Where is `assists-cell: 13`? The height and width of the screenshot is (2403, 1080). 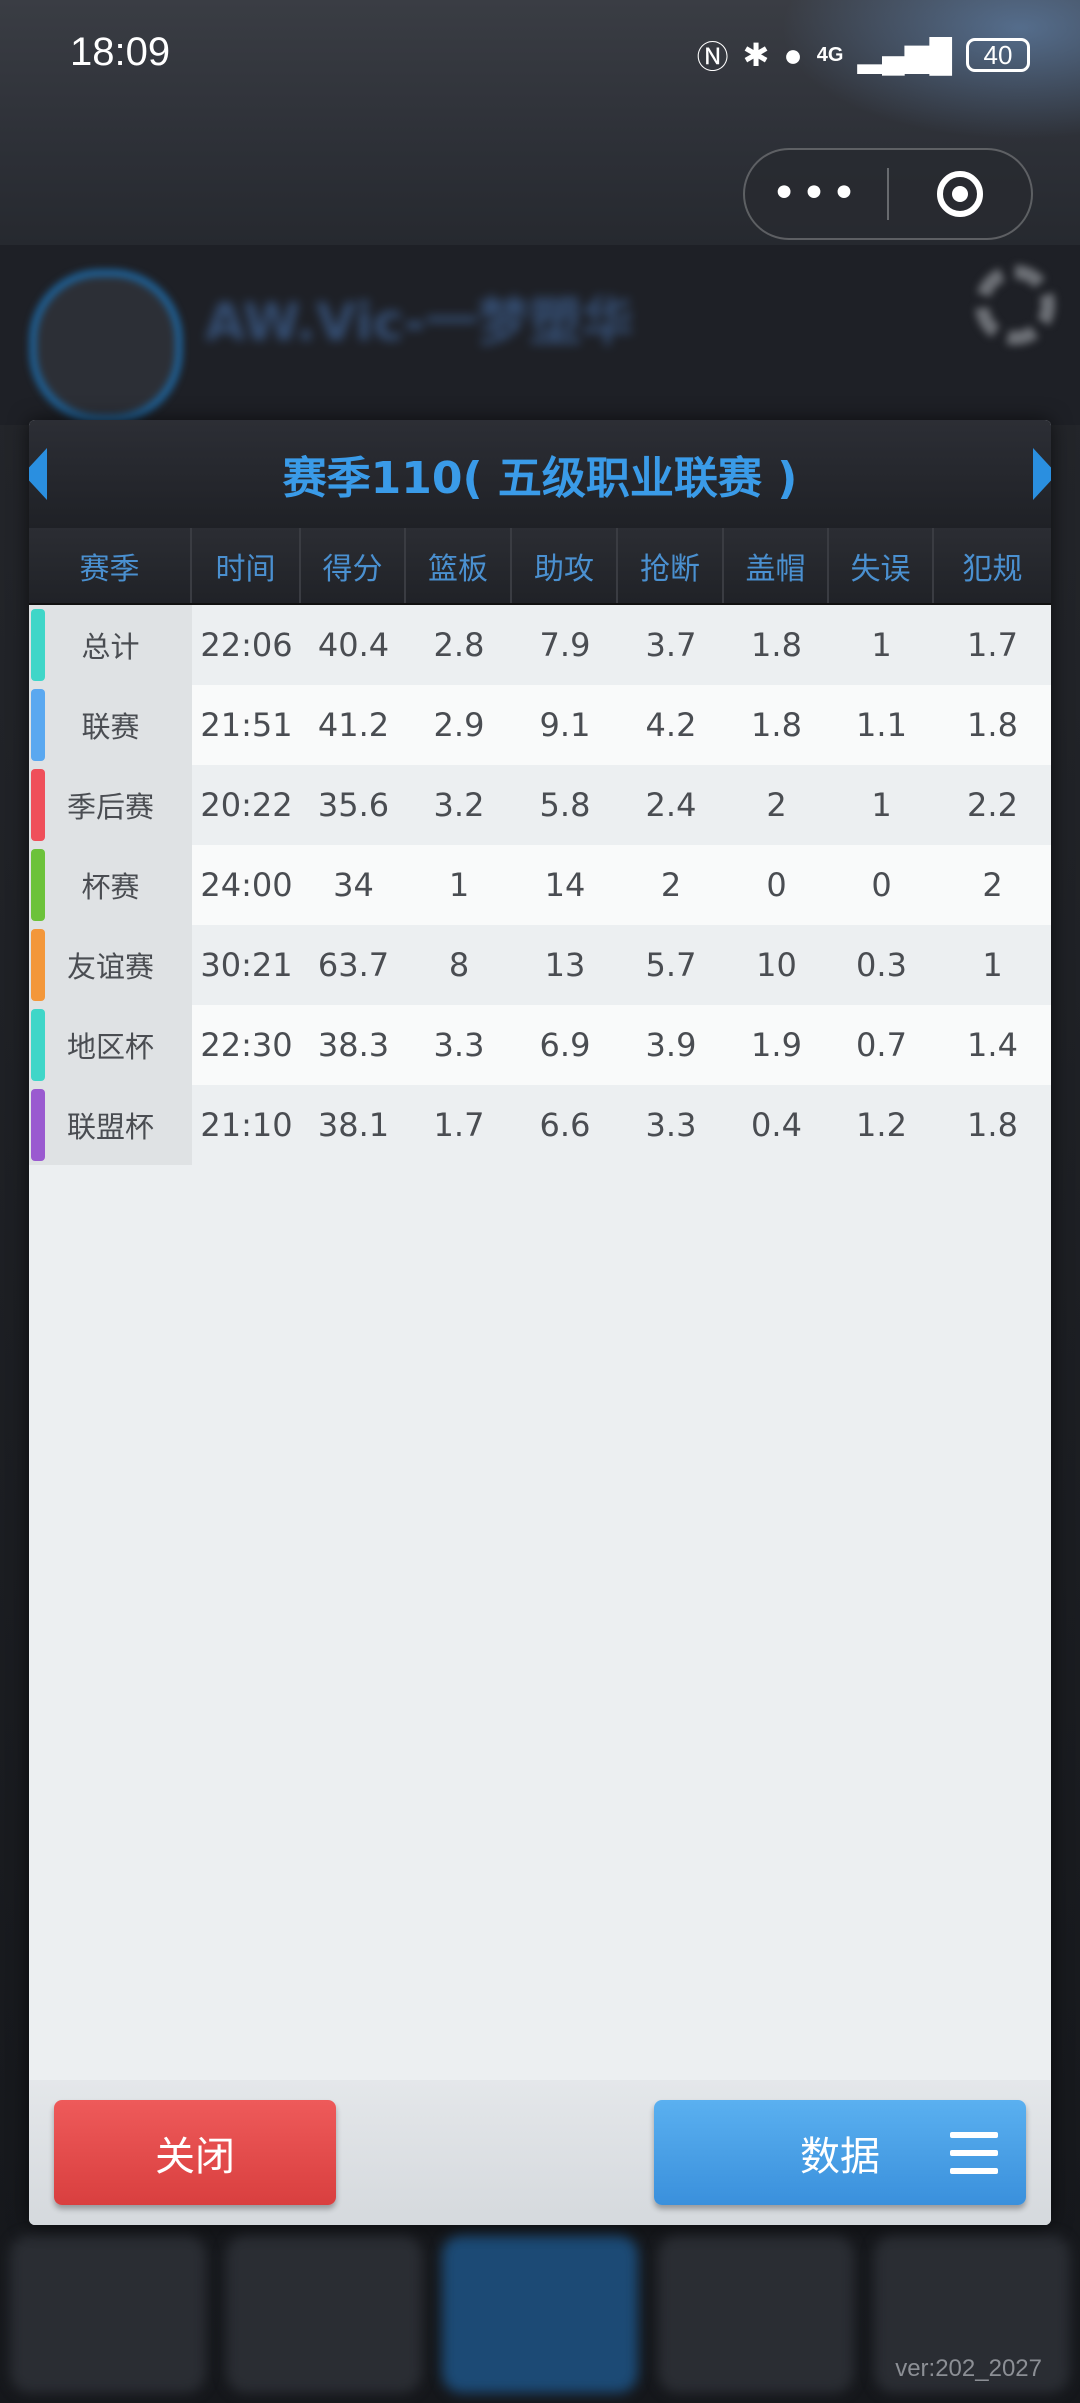
assists-cell: 13 is located at coordinates (565, 965).